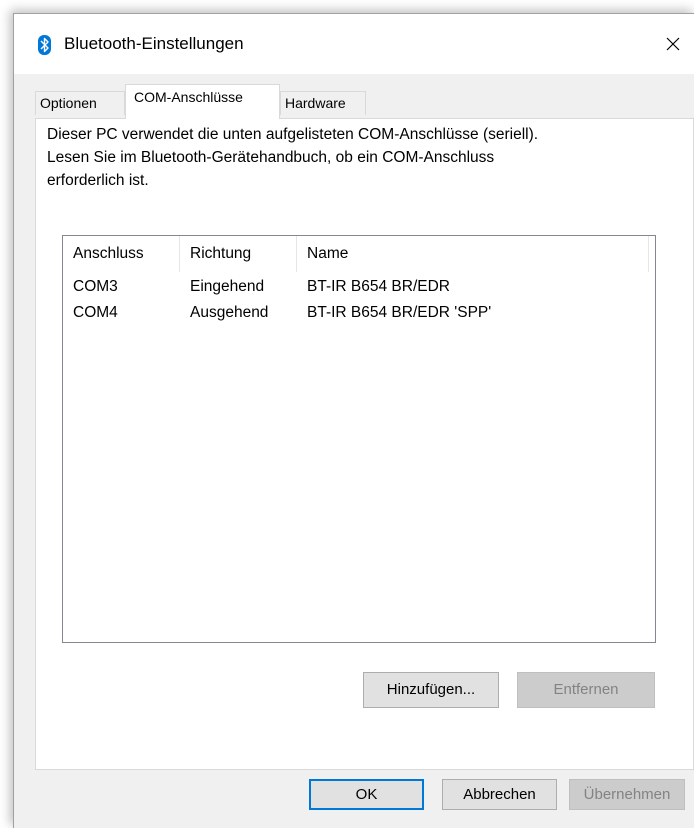  I want to click on tab-label: Optionen, so click(68, 103).